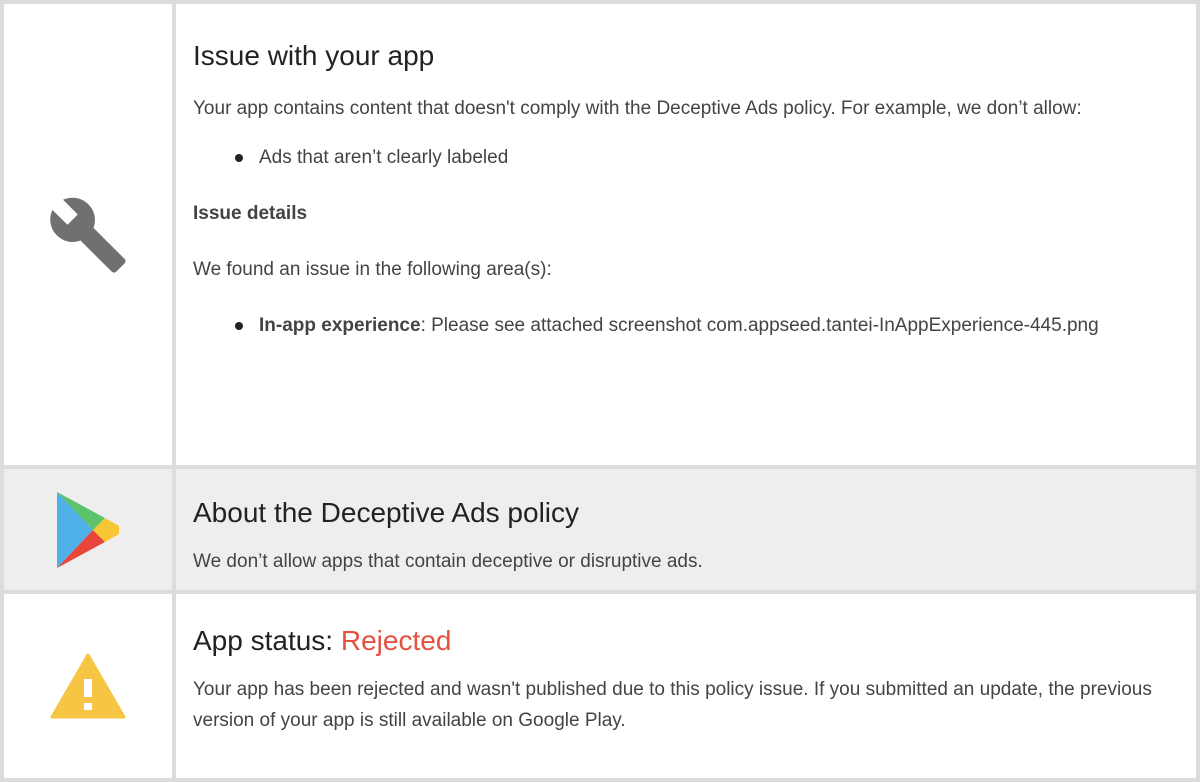 The image size is (1200, 782). What do you see at coordinates (314, 55) in the screenshot?
I see `issue-title: Issue with your app` at bounding box center [314, 55].